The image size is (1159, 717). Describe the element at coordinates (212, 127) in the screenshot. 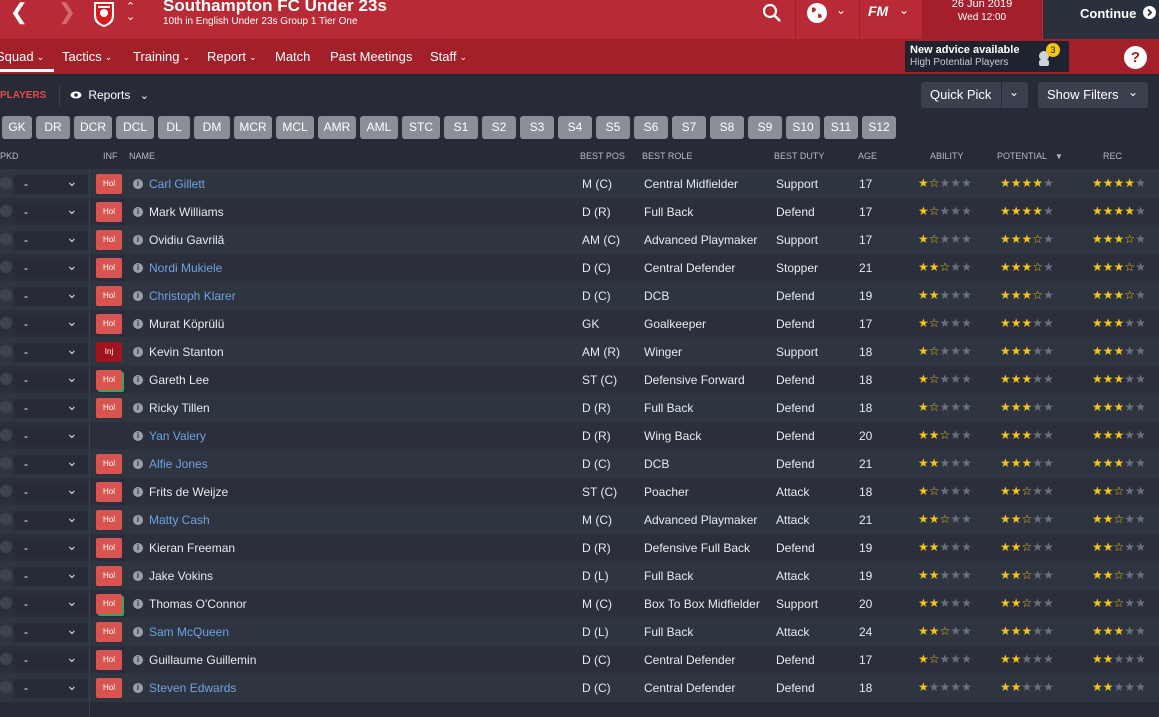

I see `position-button-dm: DM` at that location.